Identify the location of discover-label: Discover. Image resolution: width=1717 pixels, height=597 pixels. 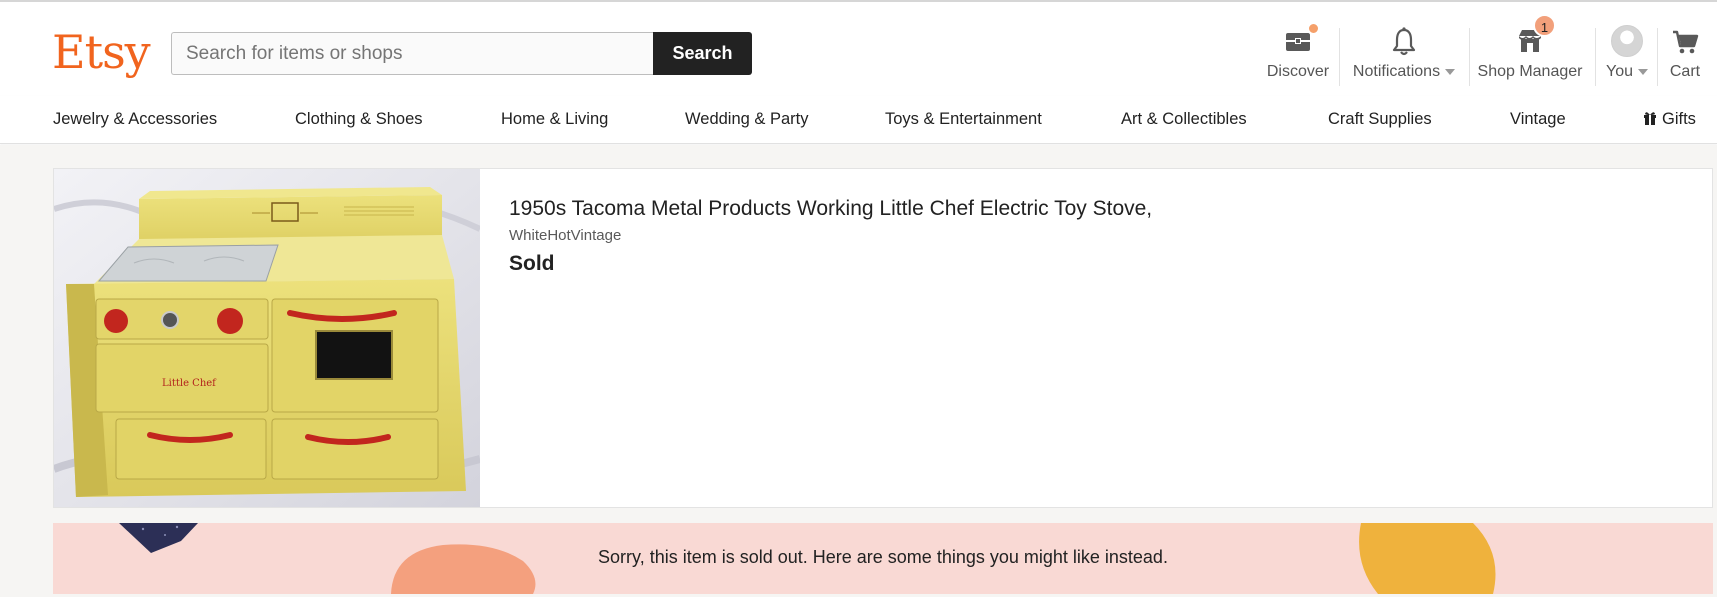
(1298, 71).